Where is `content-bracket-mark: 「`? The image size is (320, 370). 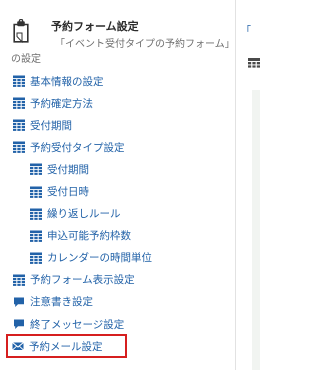
content-bracket-mark: 「 is located at coordinates (246, 31).